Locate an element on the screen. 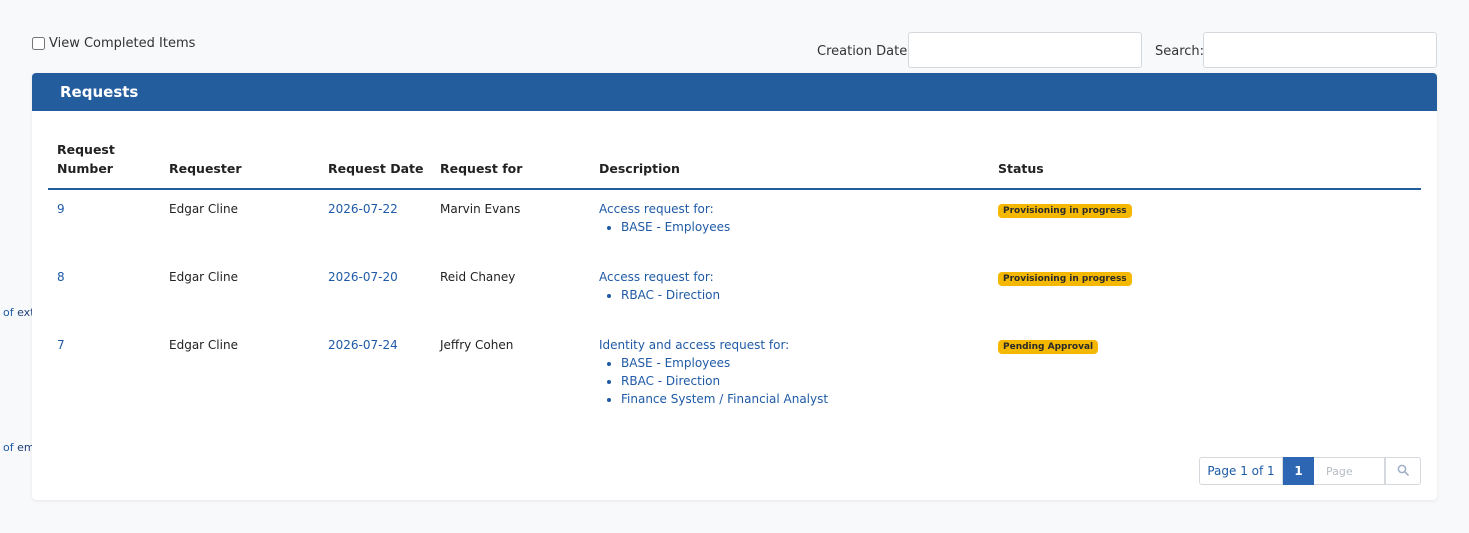  column-header-request-date: Request Date is located at coordinates (375, 165).